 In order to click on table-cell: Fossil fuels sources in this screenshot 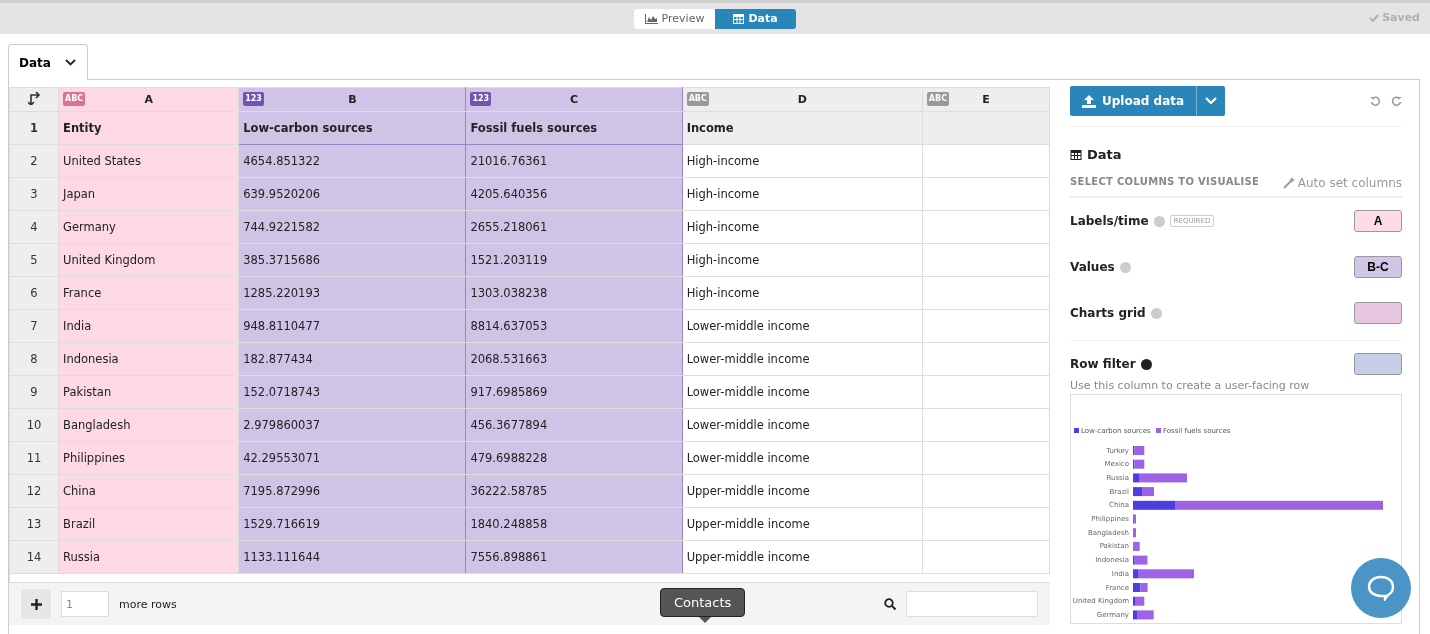, I will do `click(574, 128)`.